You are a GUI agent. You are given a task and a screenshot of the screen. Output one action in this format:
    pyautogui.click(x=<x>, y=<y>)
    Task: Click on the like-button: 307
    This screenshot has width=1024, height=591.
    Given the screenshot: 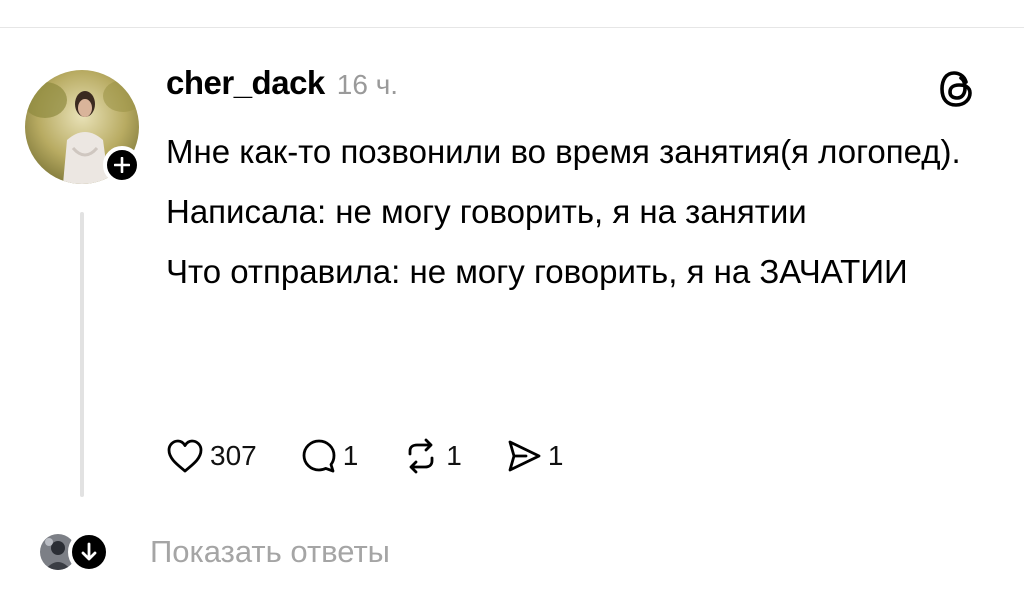 What is the action you would take?
    pyautogui.click(x=211, y=456)
    